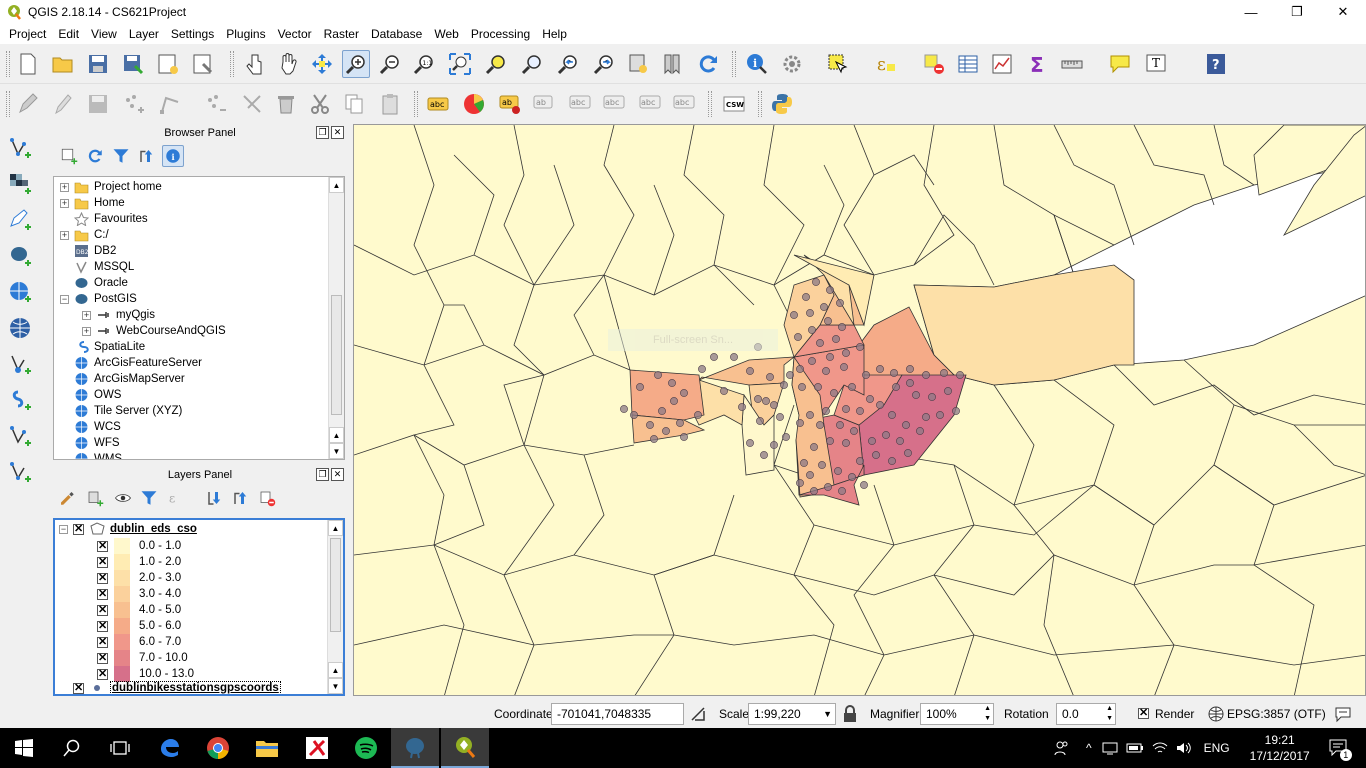 The image size is (1366, 768). I want to click on node-tool-icon, so click(252, 104).